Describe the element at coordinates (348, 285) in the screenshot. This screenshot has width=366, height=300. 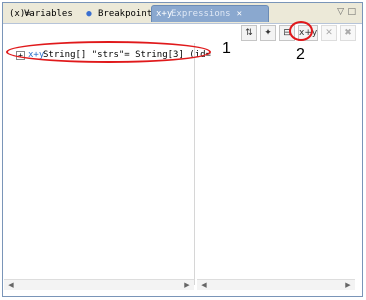
I see `detail-scroll-right-icon: ▶` at that location.